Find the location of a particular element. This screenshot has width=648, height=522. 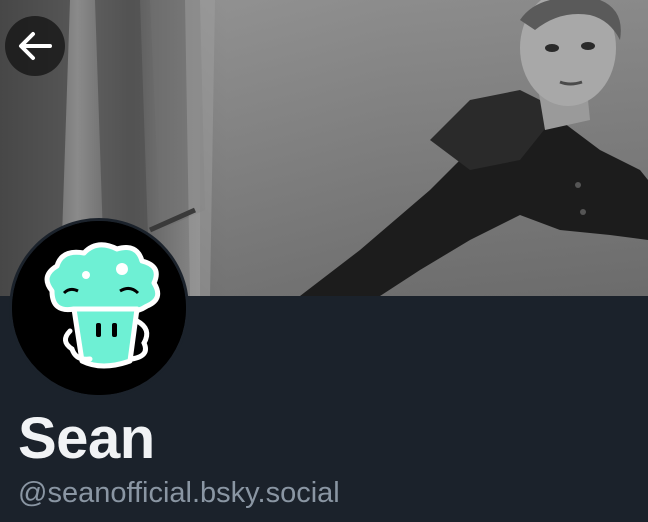

cupcake-avatar-icon is located at coordinates (99, 308).